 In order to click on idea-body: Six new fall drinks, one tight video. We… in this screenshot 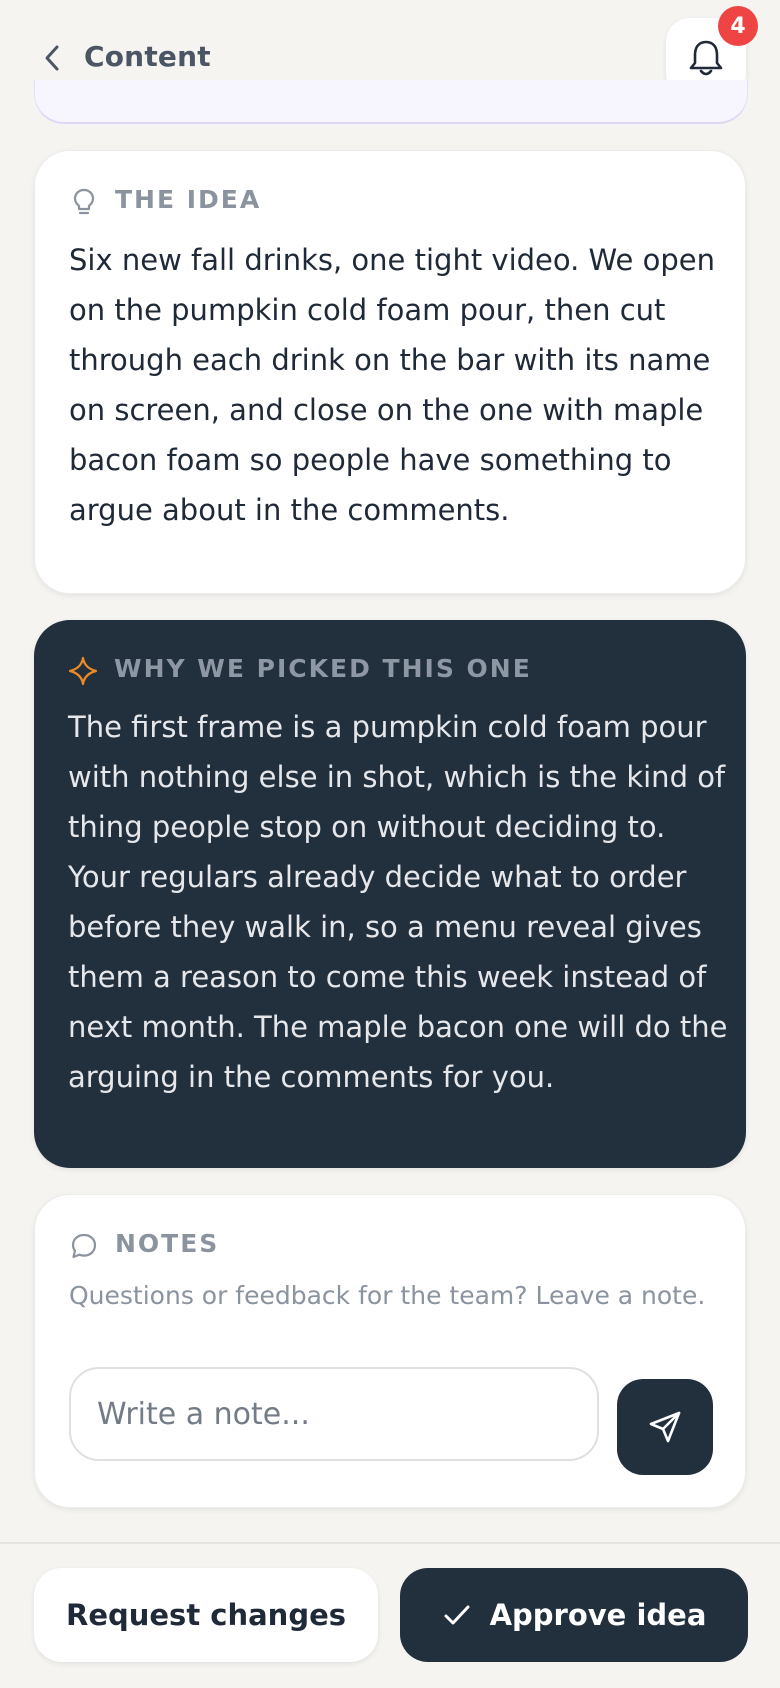, I will do `click(392, 385)`.